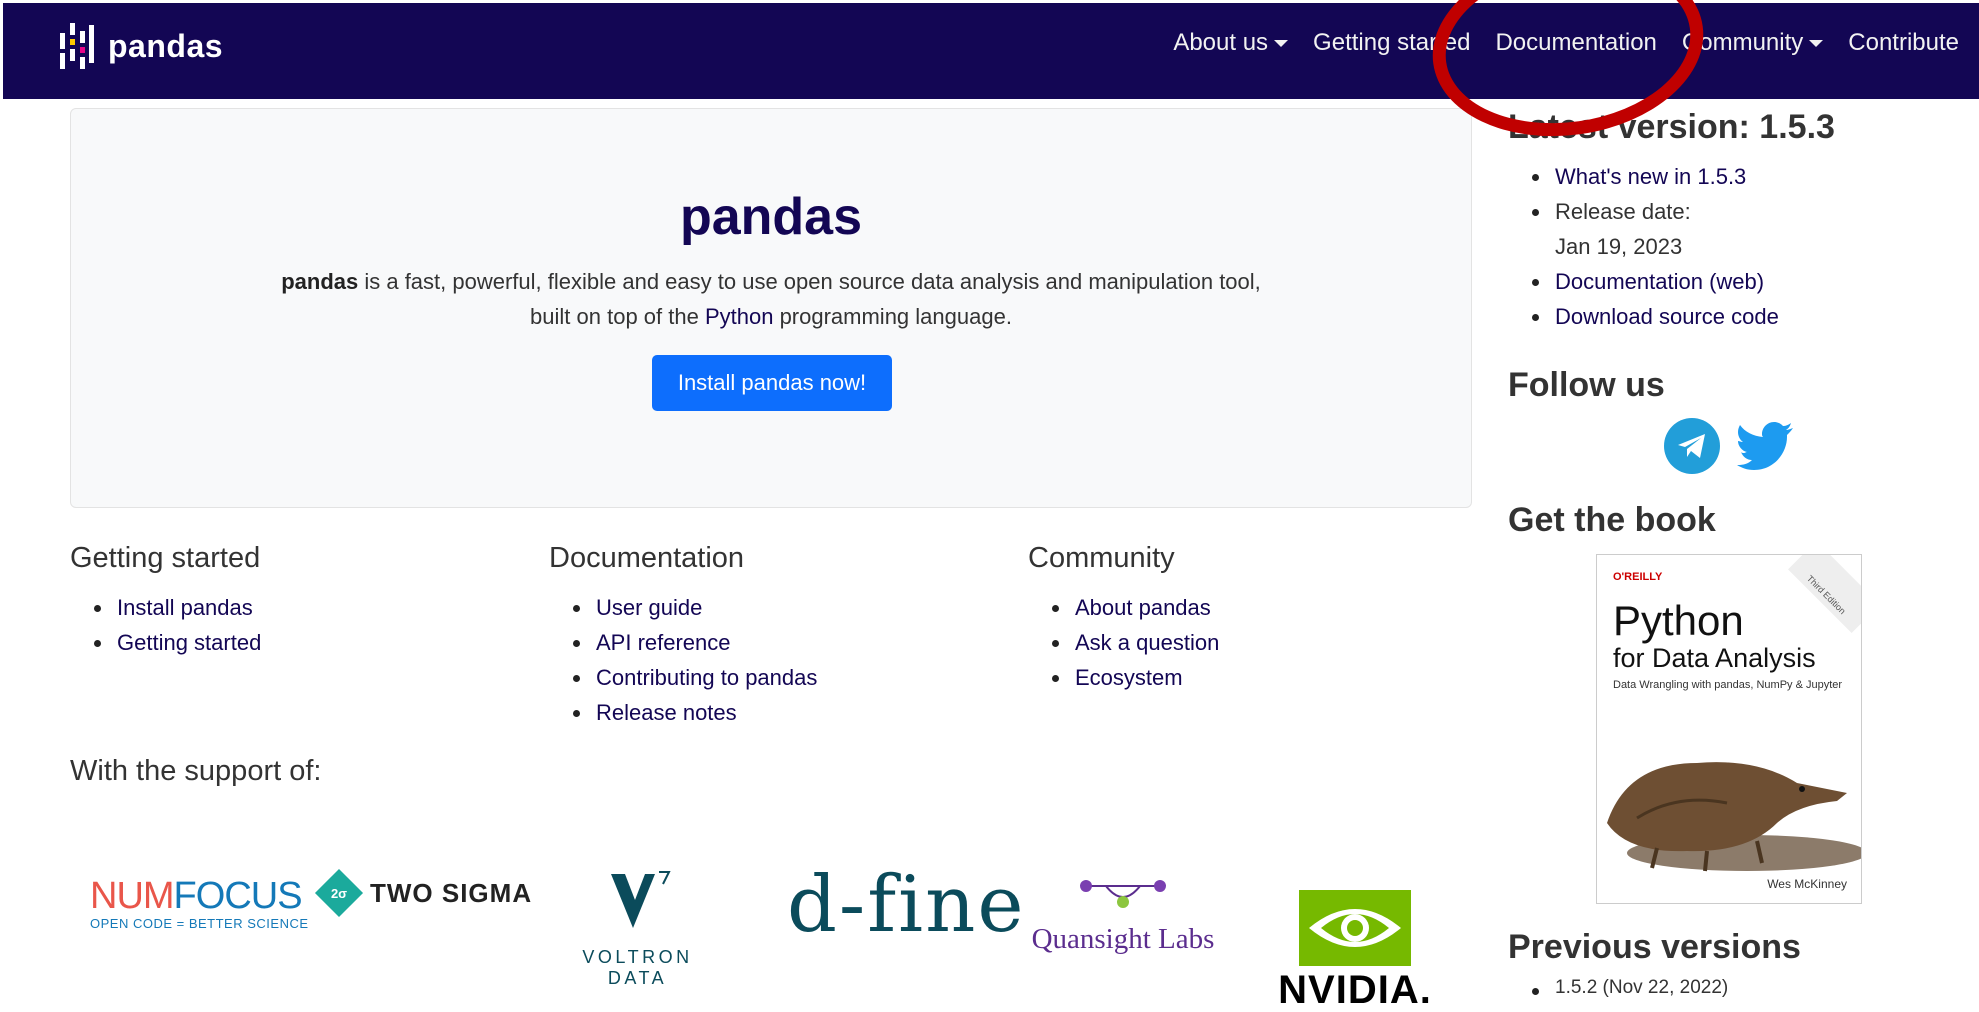 The image size is (1979, 1012). I want to click on voltron-data-icon, so click(640, 899).